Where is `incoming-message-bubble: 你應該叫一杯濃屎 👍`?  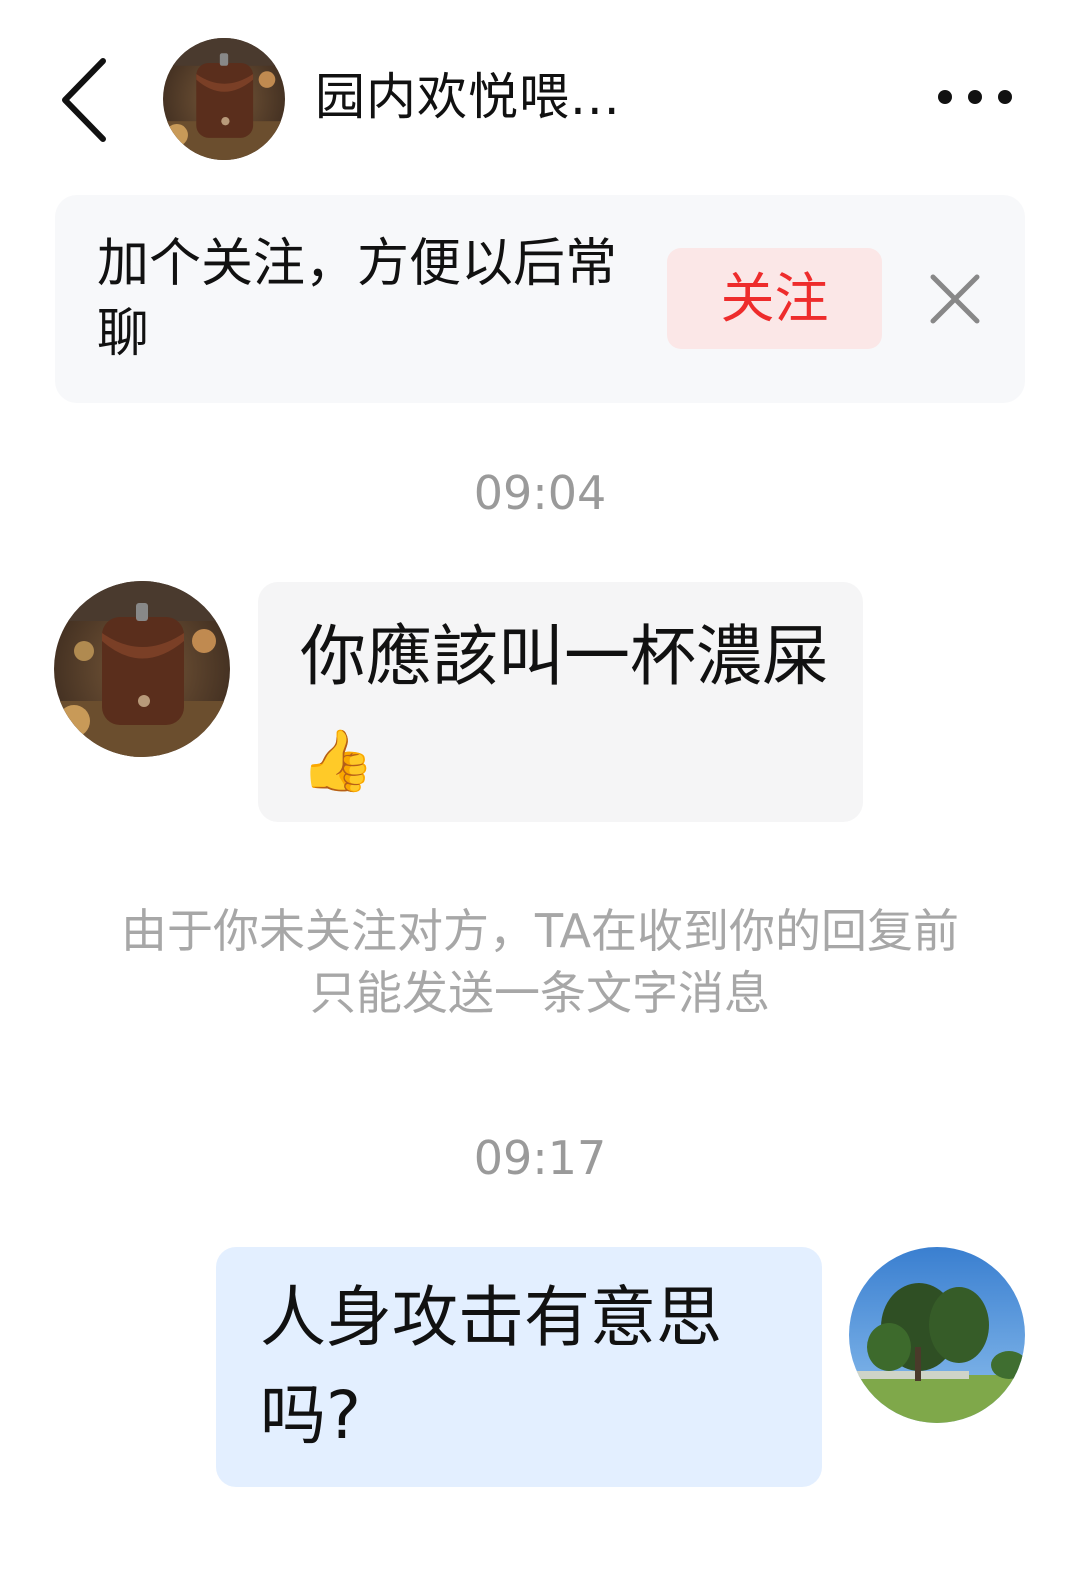 incoming-message-bubble: 你應該叫一杯濃屎 👍 is located at coordinates (560, 702).